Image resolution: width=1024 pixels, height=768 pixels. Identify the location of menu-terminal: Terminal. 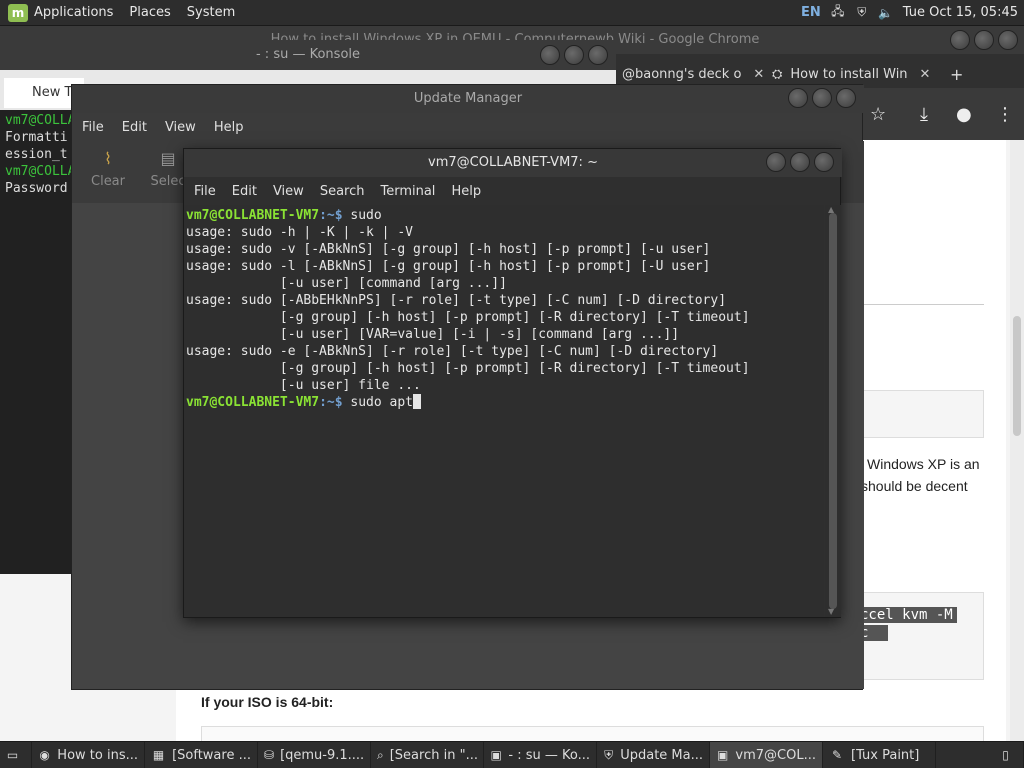
(407, 191).